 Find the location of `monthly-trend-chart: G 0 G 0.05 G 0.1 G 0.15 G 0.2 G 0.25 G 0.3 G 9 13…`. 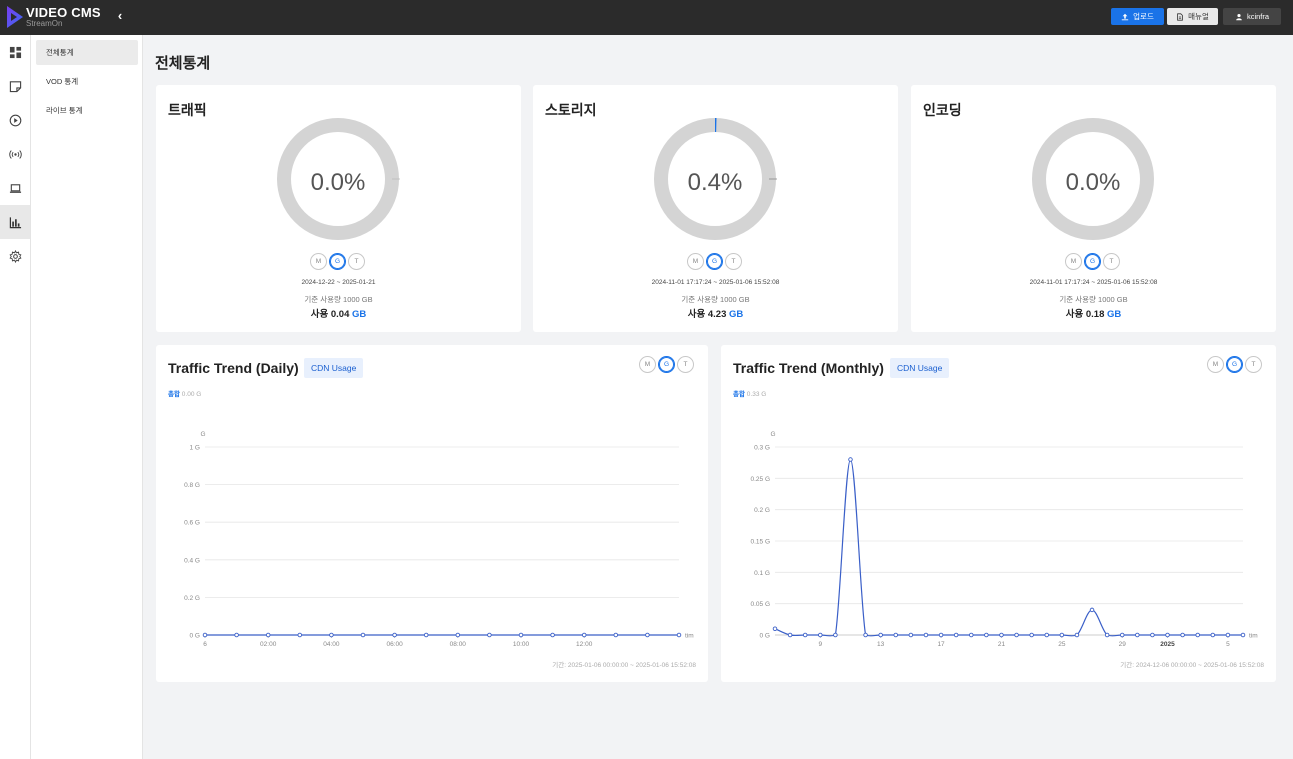

monthly-trend-chart: G 0 G 0.05 G 0.1 G 0.15 G 0.2 G 0.25 G 0.3 G 9 13… is located at coordinates (1004, 539).